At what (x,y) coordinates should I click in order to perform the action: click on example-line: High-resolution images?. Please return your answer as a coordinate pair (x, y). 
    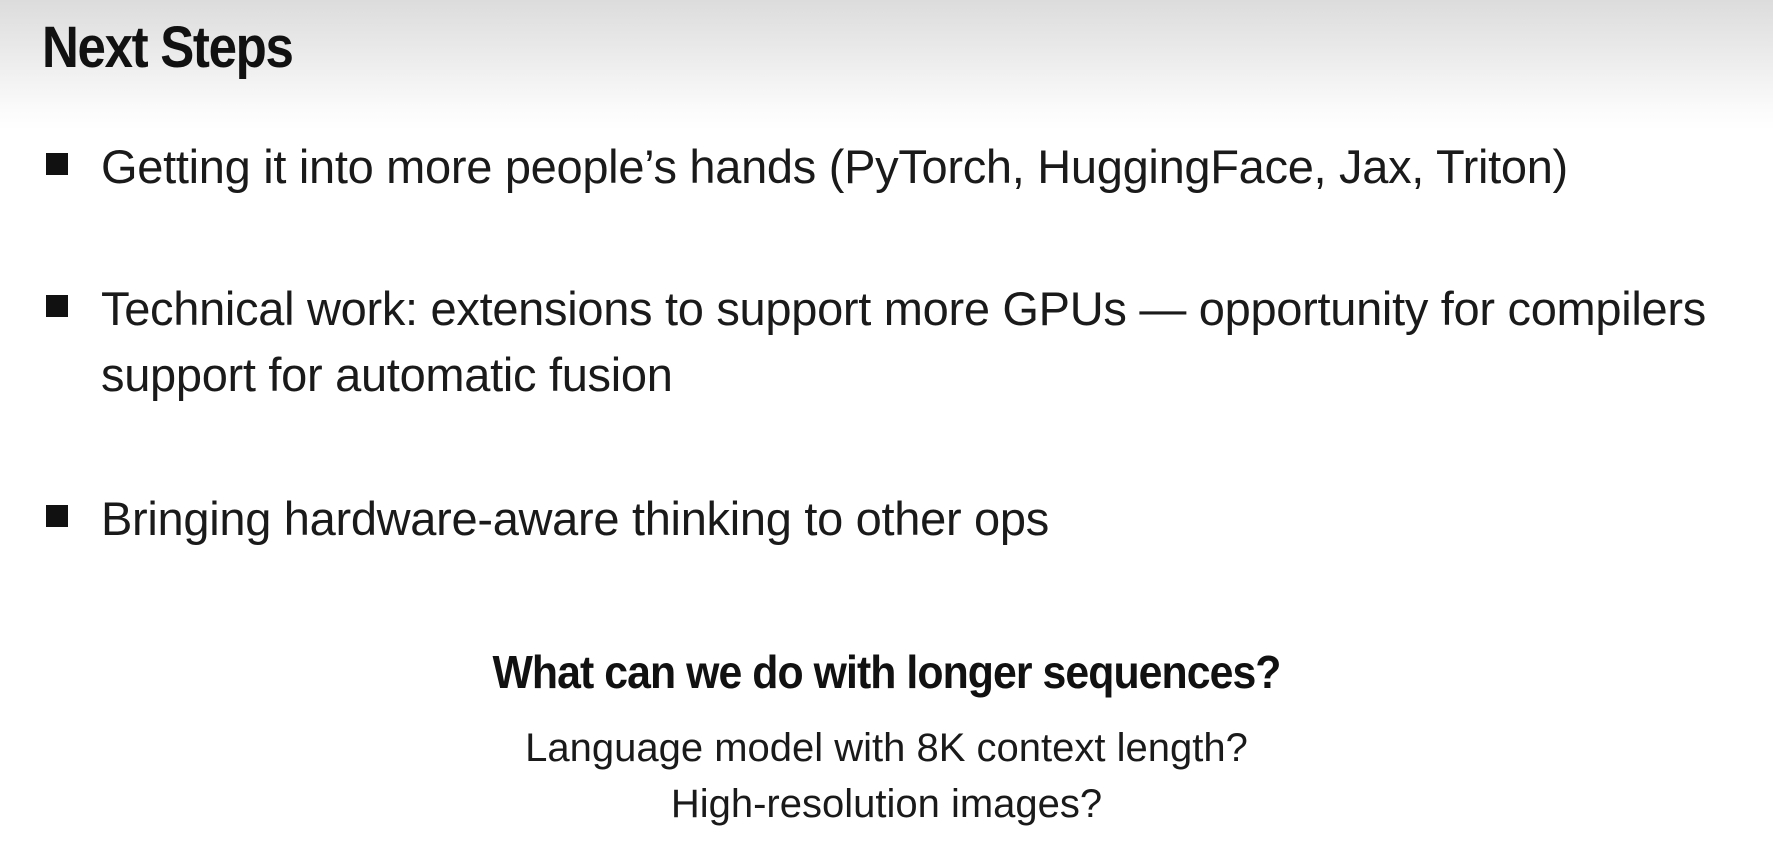
    Looking at the image, I should click on (886, 804).